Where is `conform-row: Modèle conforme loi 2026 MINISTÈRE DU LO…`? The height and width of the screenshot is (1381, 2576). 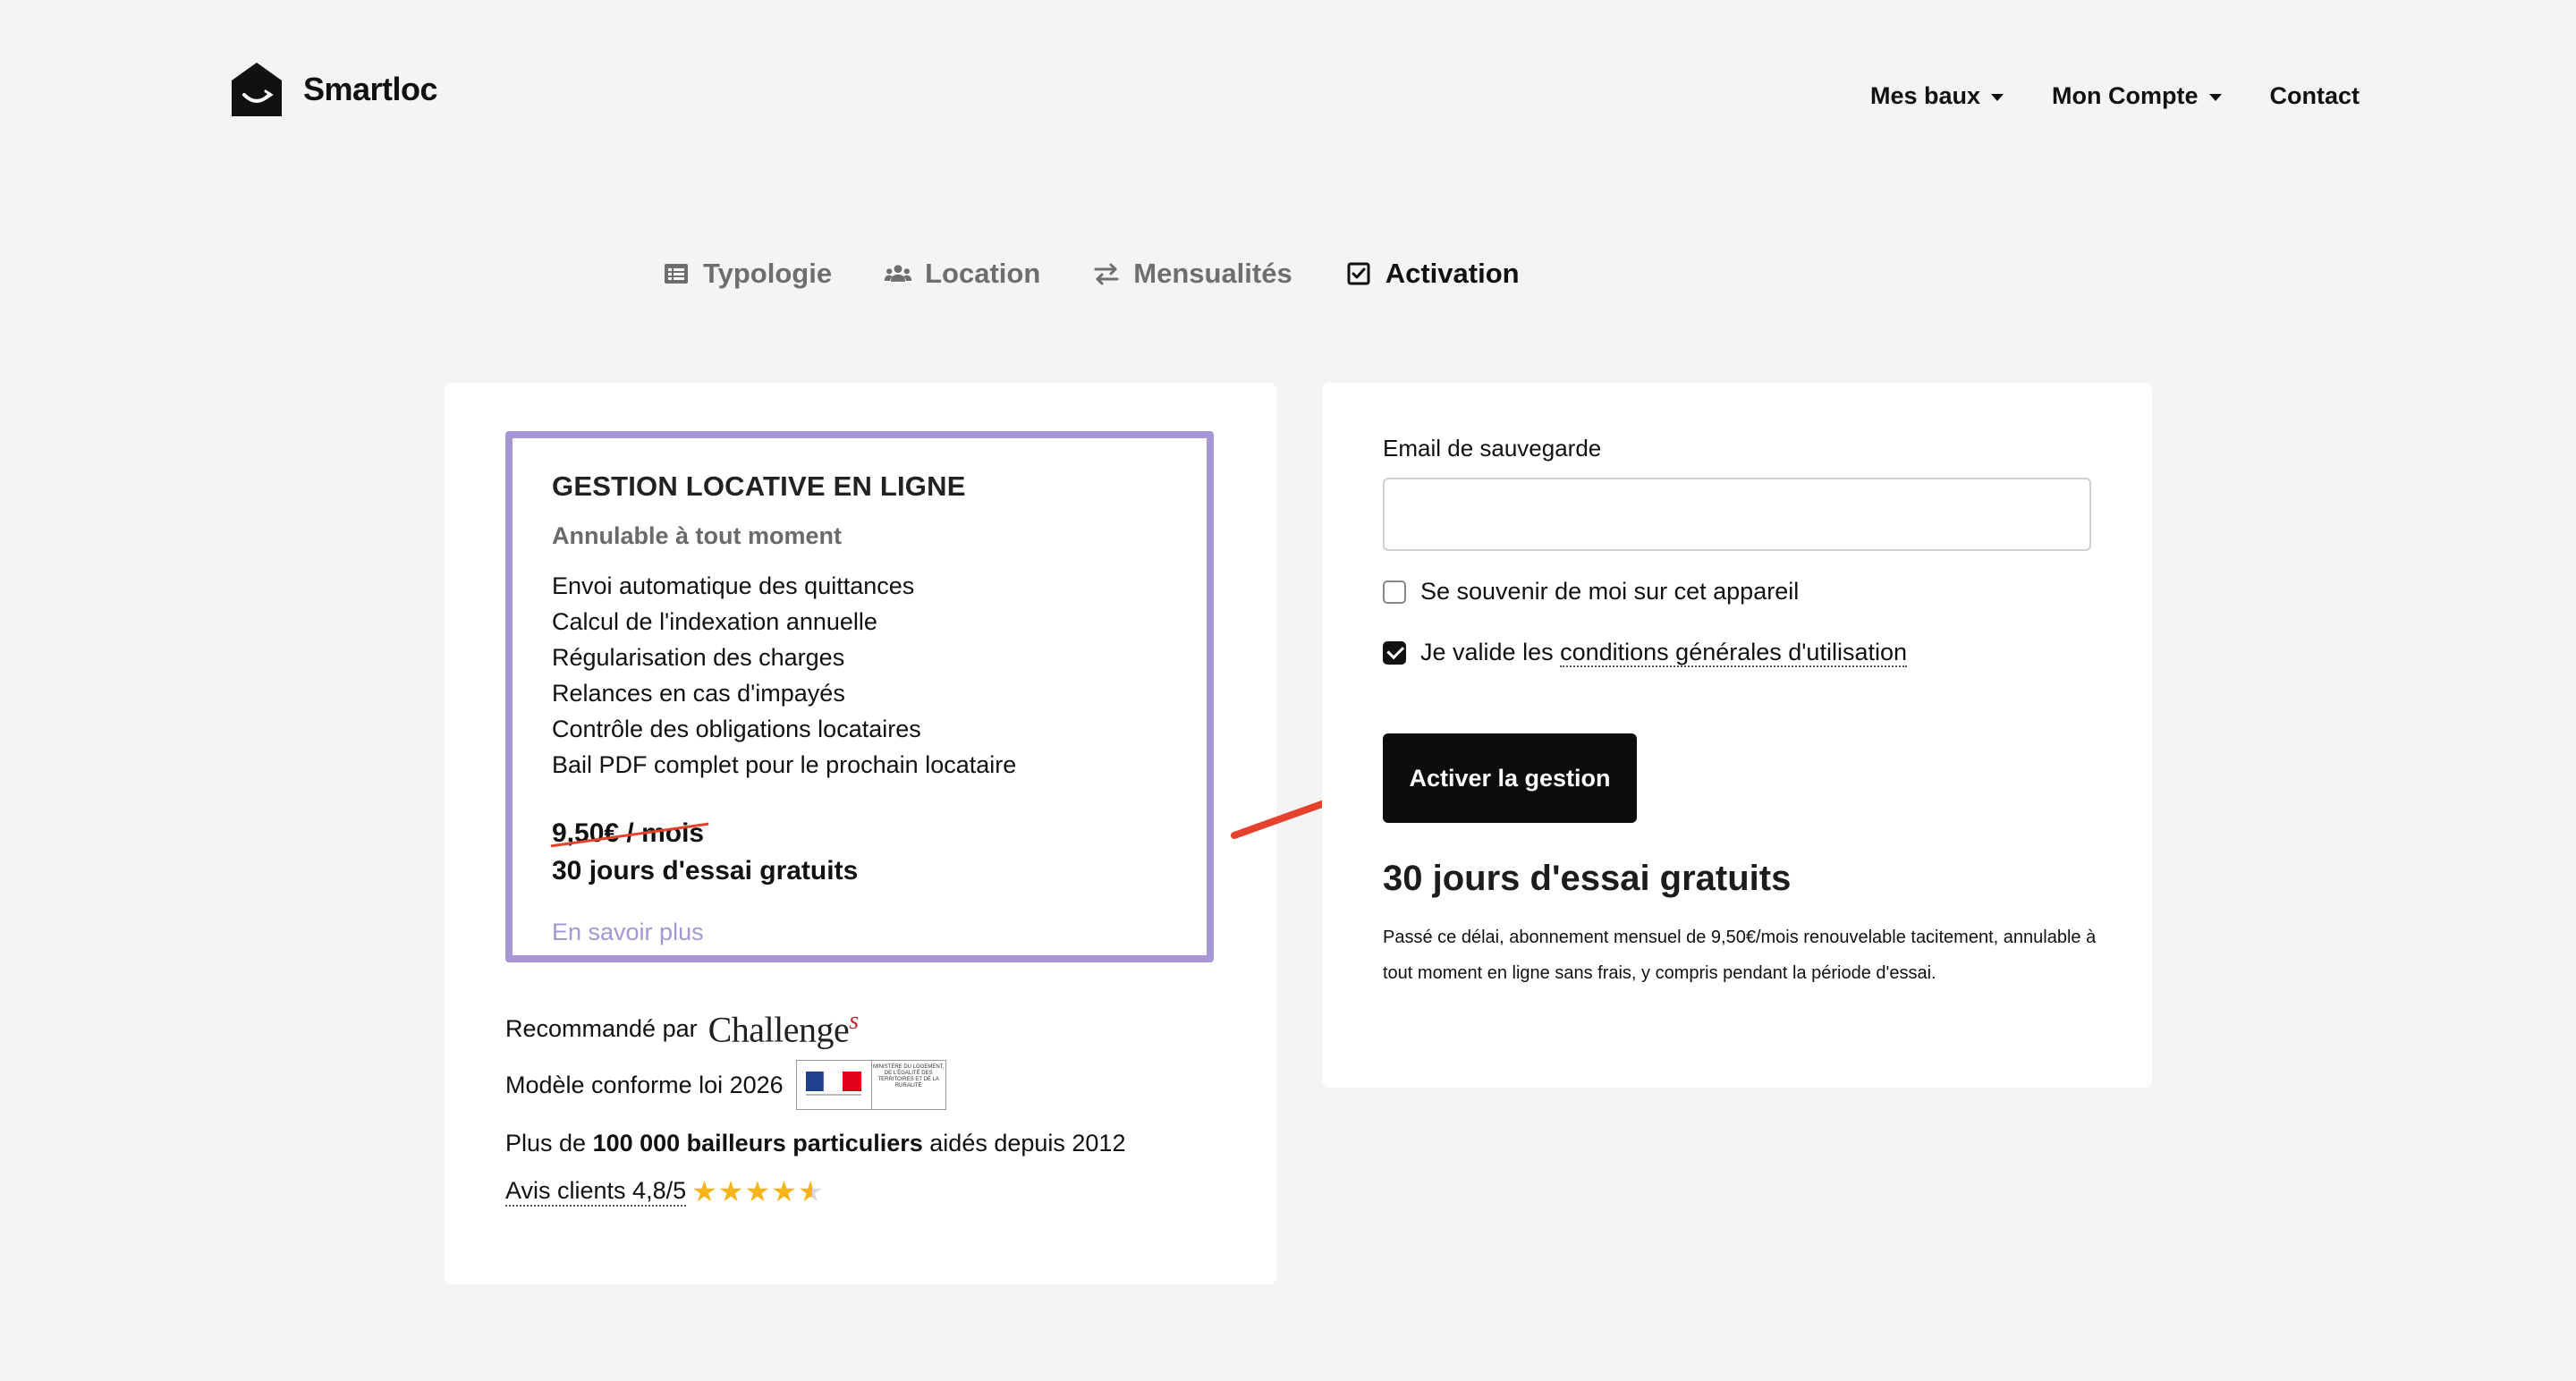
conform-row: Modèle conforme loi 2026 MINISTÈRE DU LO… is located at coordinates (863, 1084).